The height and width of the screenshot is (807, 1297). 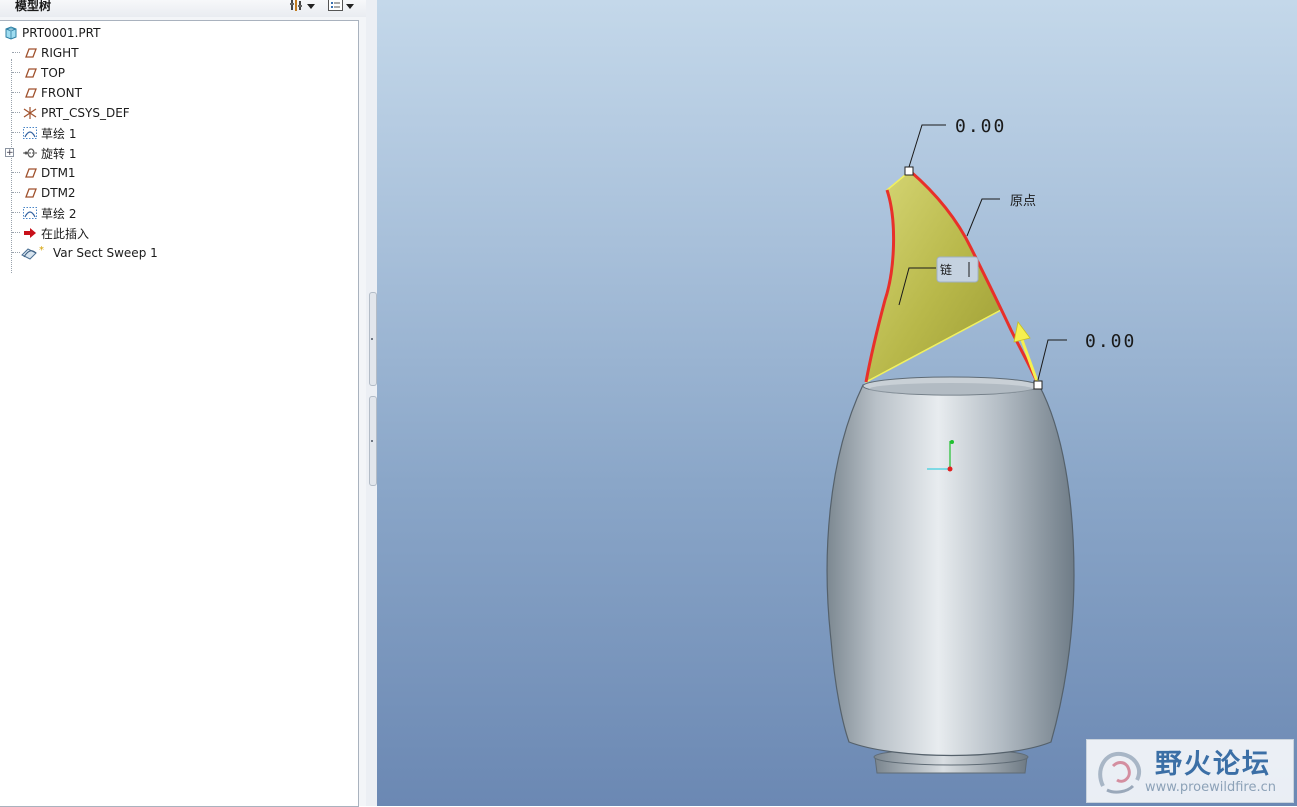 I want to click on revolve-icon, so click(x=30, y=153).